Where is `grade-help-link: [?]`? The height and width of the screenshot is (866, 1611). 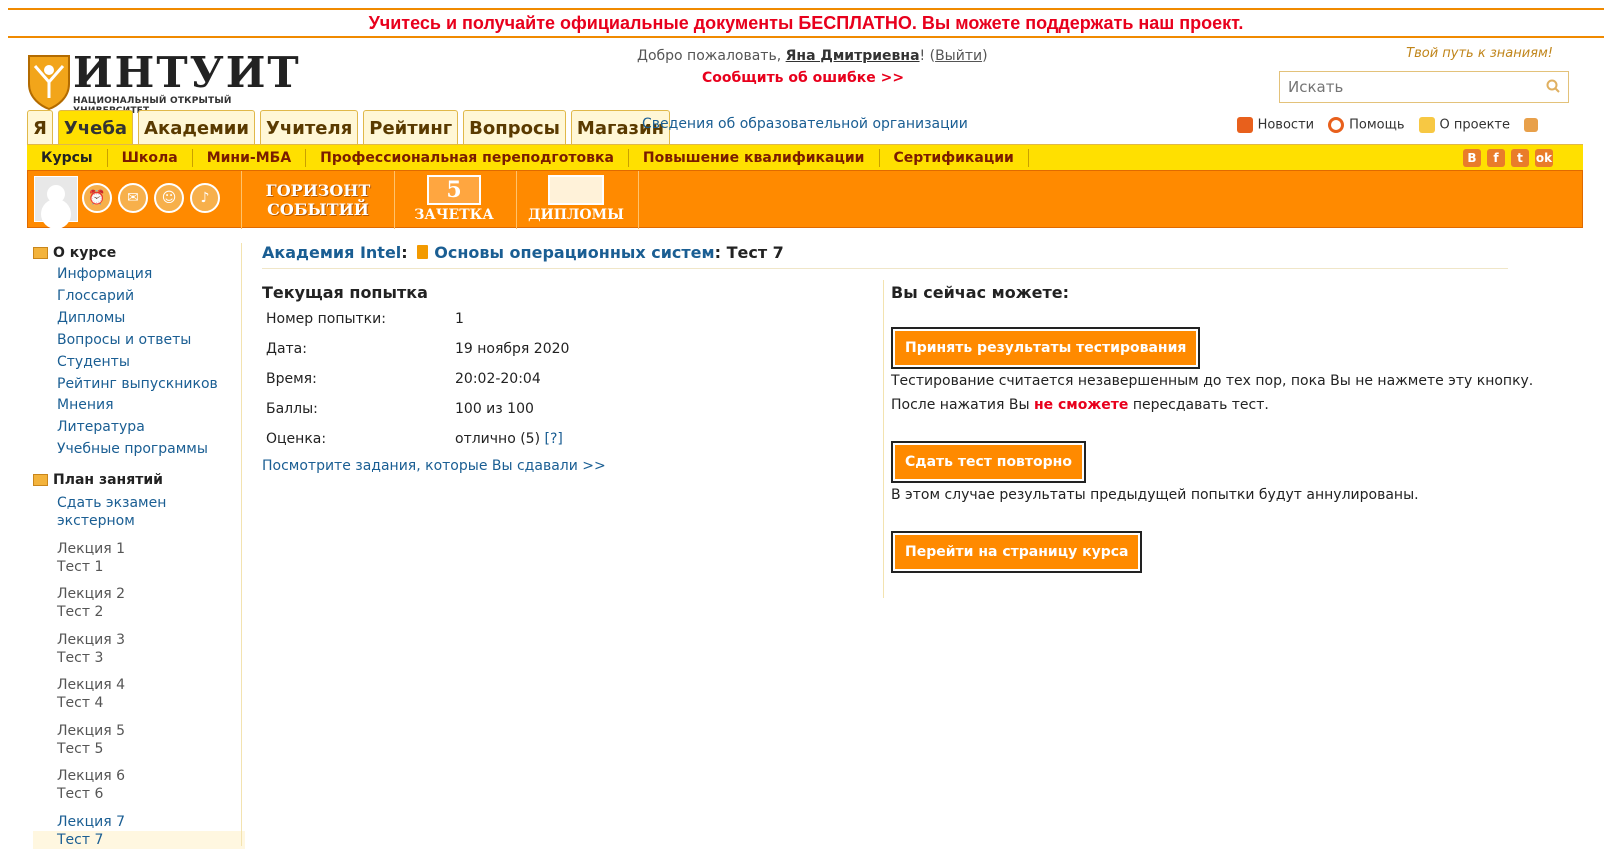 grade-help-link: [?] is located at coordinates (554, 439).